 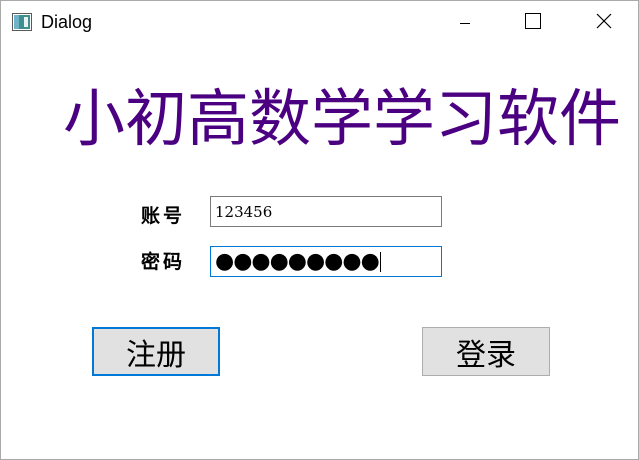 I want to click on password-input: ●●●●●●●●●, so click(x=326, y=261).